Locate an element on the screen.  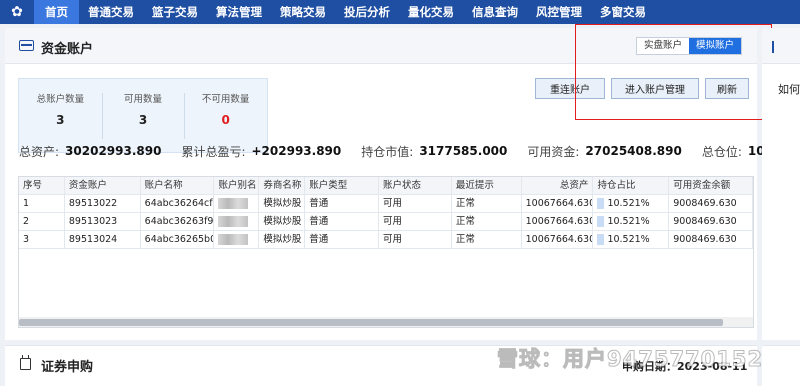
cell-account: 89513023 is located at coordinates (103, 221).